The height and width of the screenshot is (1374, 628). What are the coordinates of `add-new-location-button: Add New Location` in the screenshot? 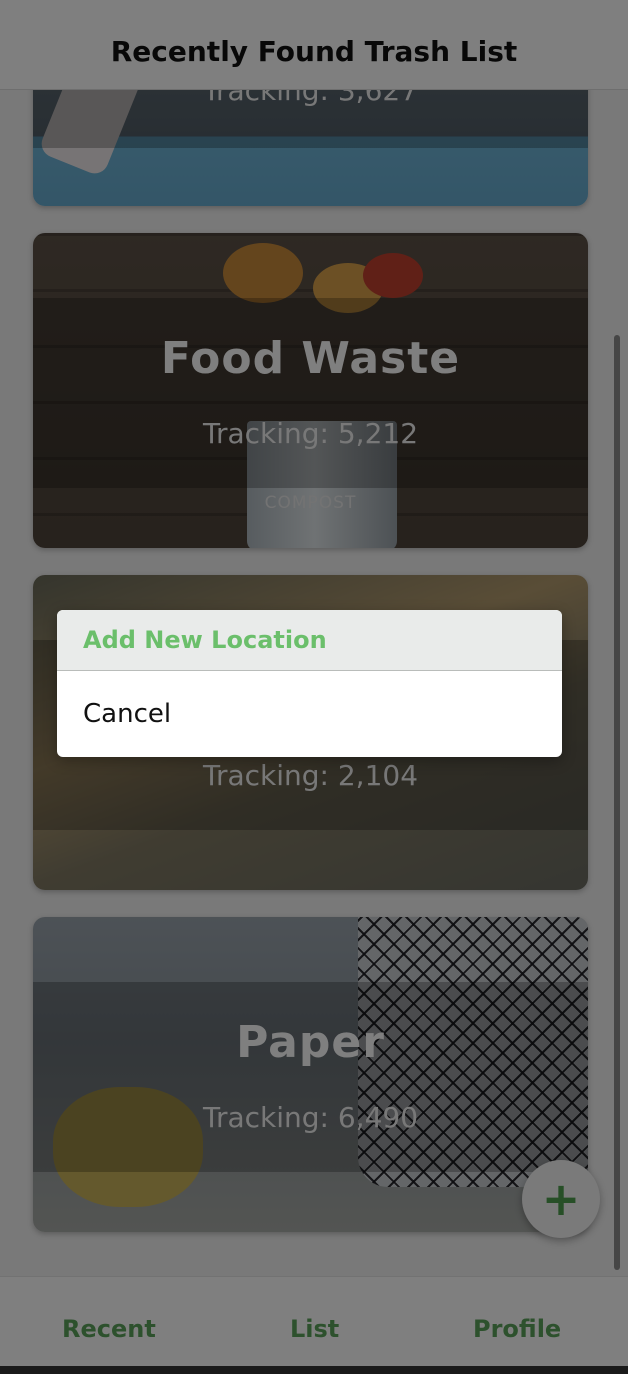 It's located at (309, 640).